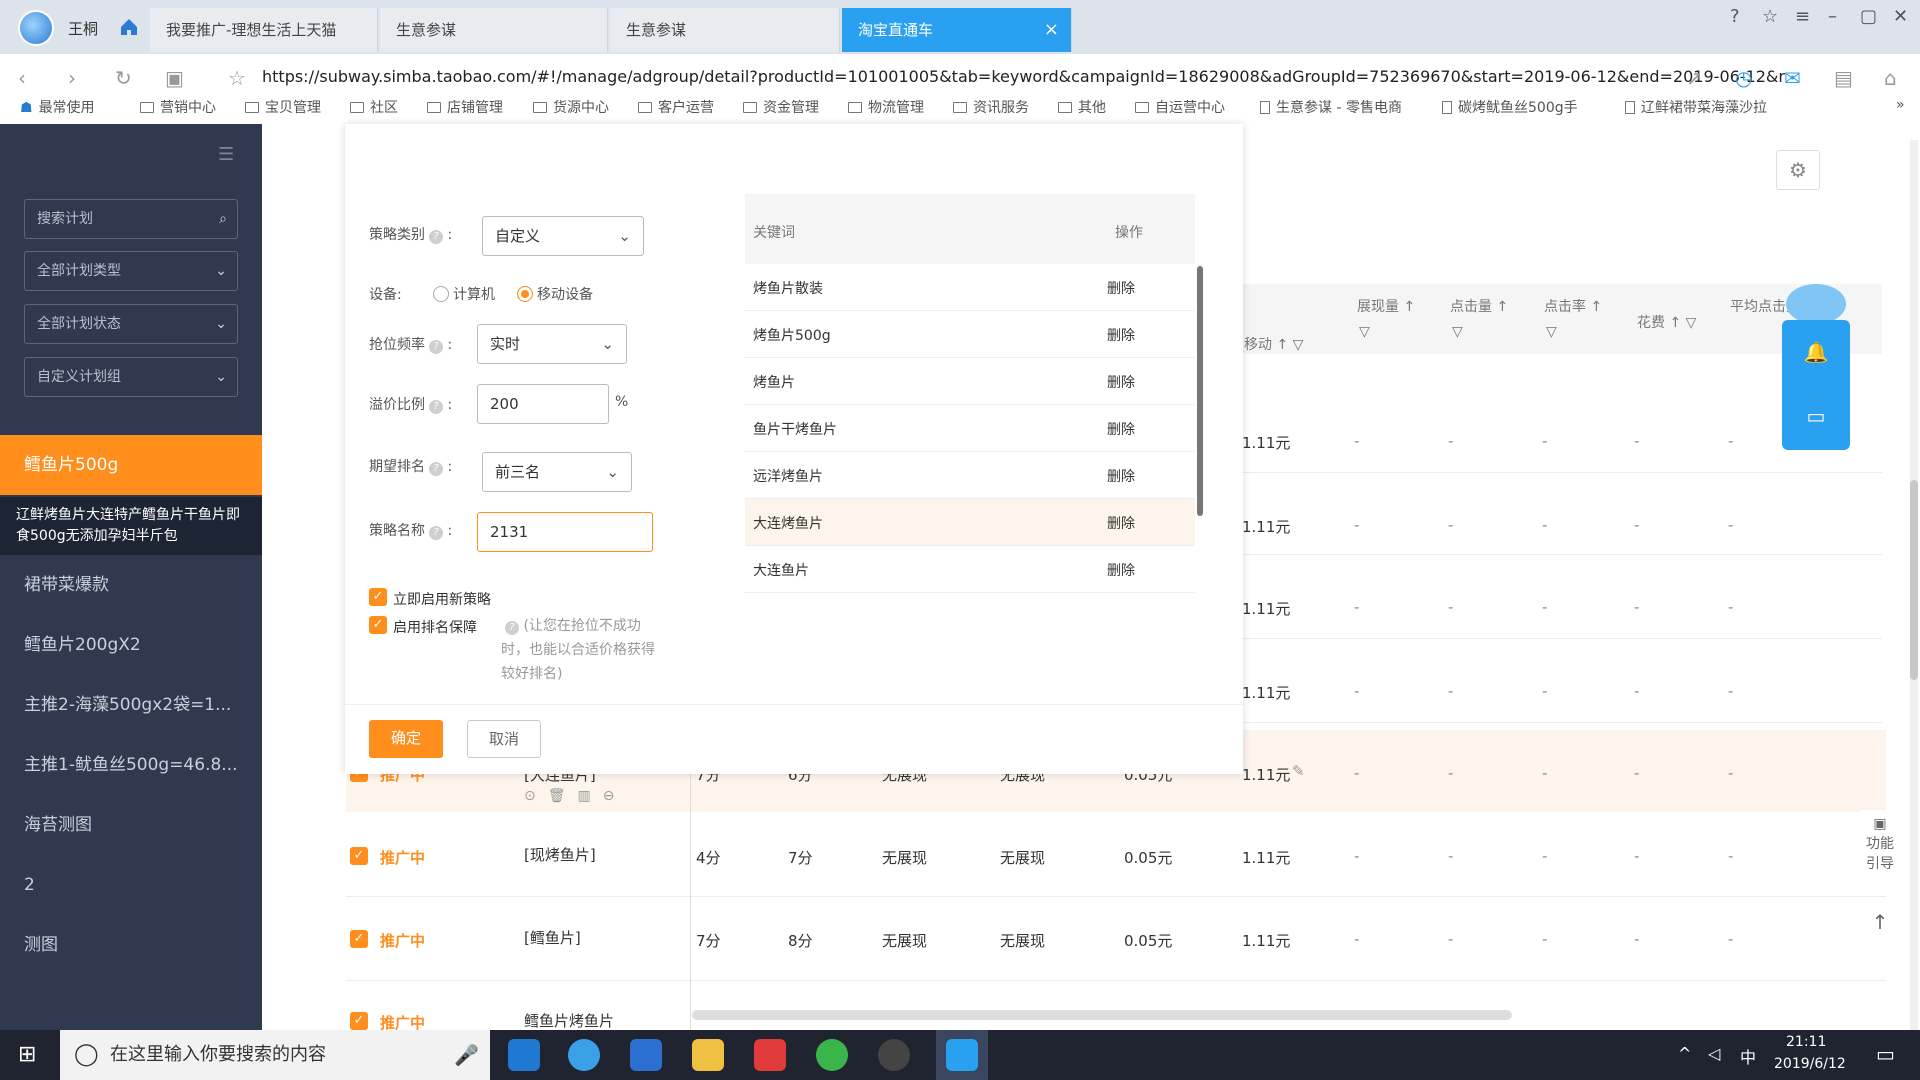 This screenshot has height=1080, width=1920. Describe the element at coordinates (525, 294) in the screenshot. I see `radio-selected-icon` at that location.